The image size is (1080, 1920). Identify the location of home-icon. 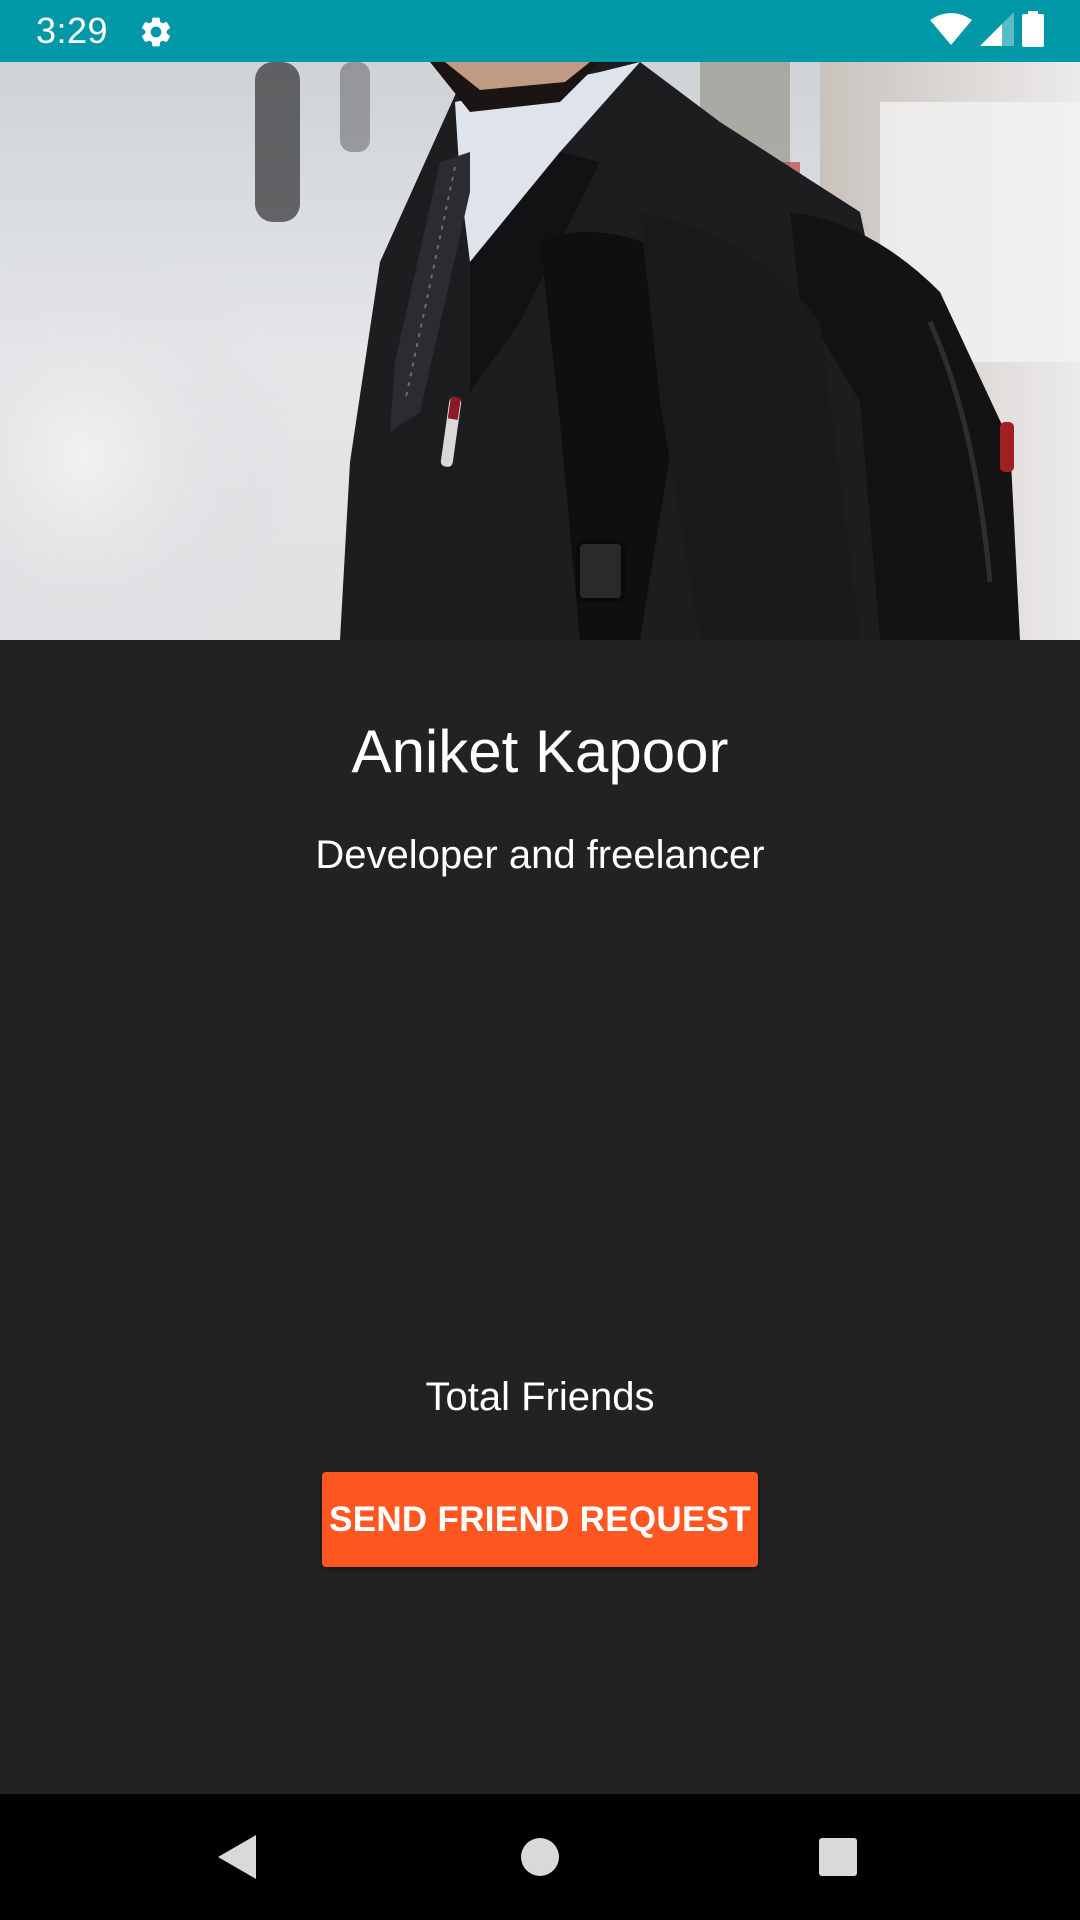
(540, 1857).